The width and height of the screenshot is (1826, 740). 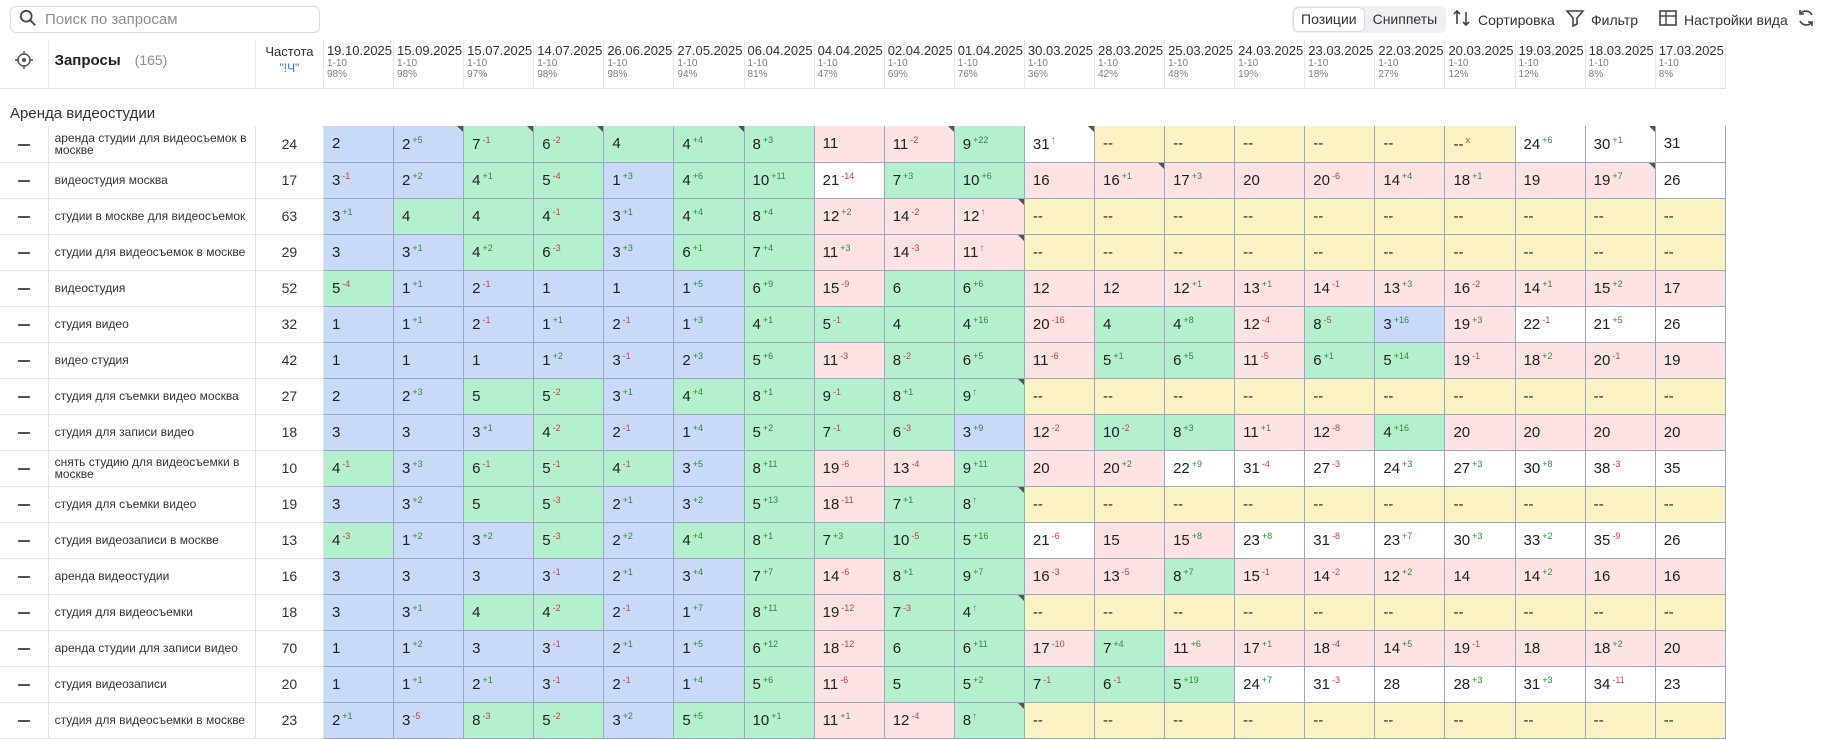 What do you see at coordinates (849, 324) in the screenshot?
I see `position-cell: 5 -1` at bounding box center [849, 324].